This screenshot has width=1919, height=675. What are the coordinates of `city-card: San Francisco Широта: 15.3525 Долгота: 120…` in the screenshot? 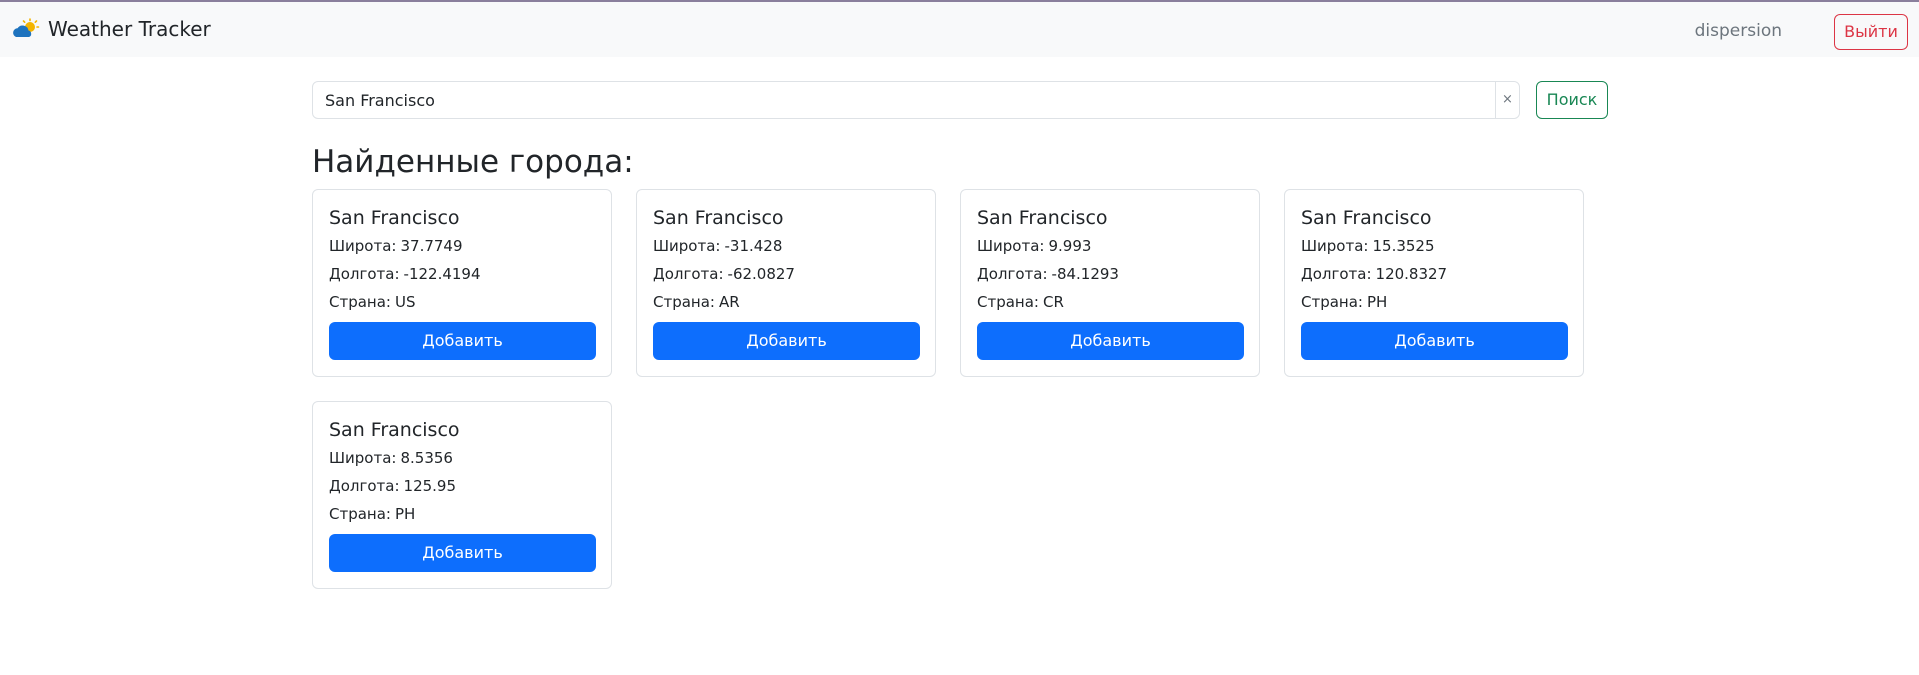 It's located at (1434, 283).